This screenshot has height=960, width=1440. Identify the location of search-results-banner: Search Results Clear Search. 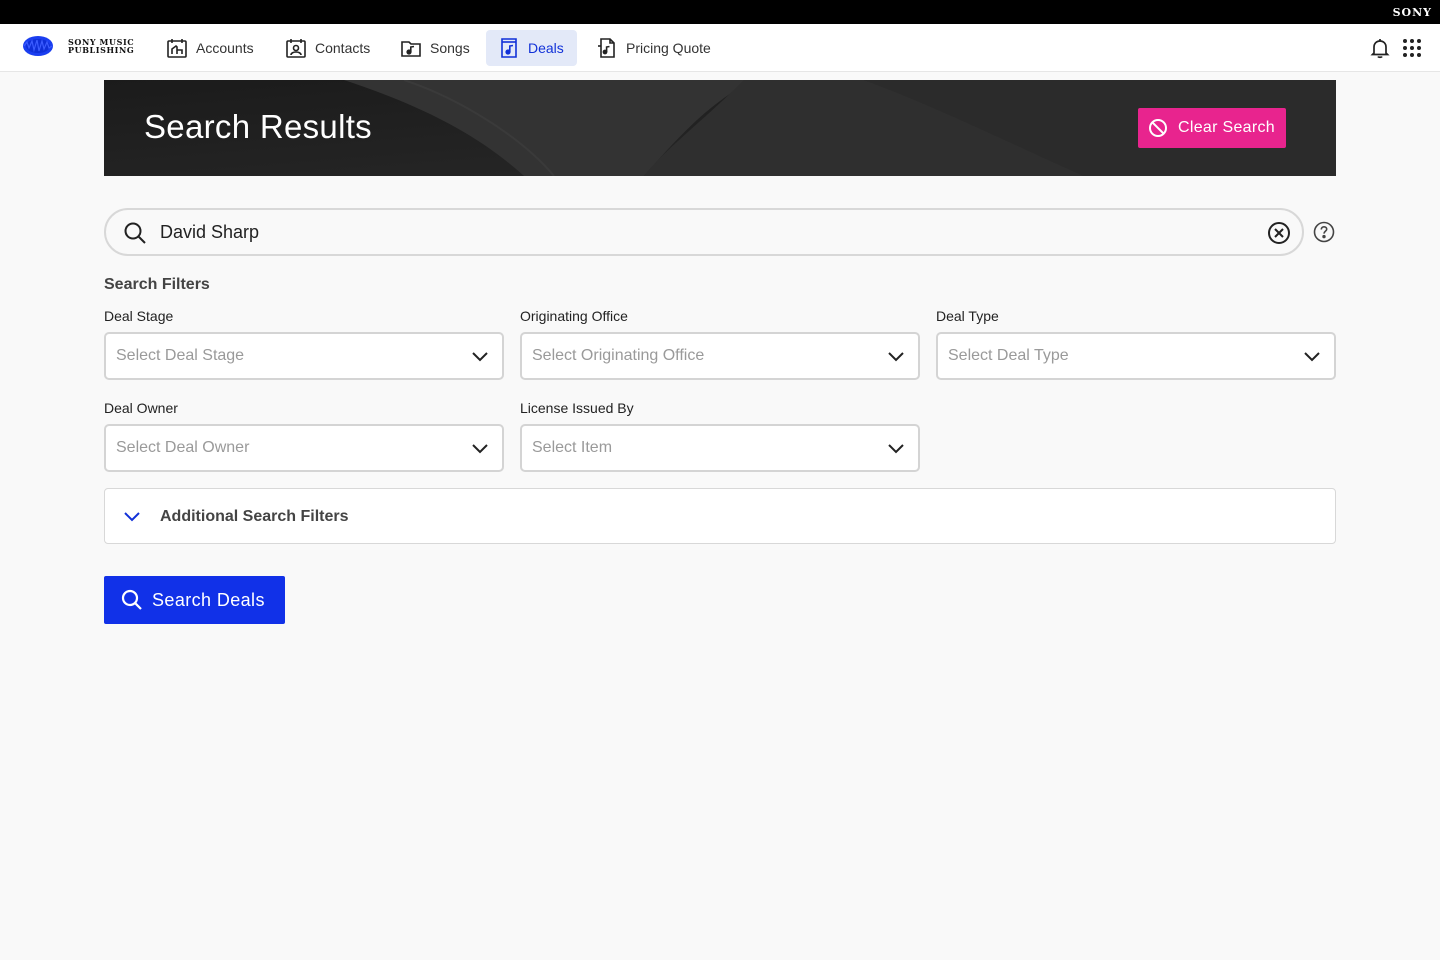
(720, 128).